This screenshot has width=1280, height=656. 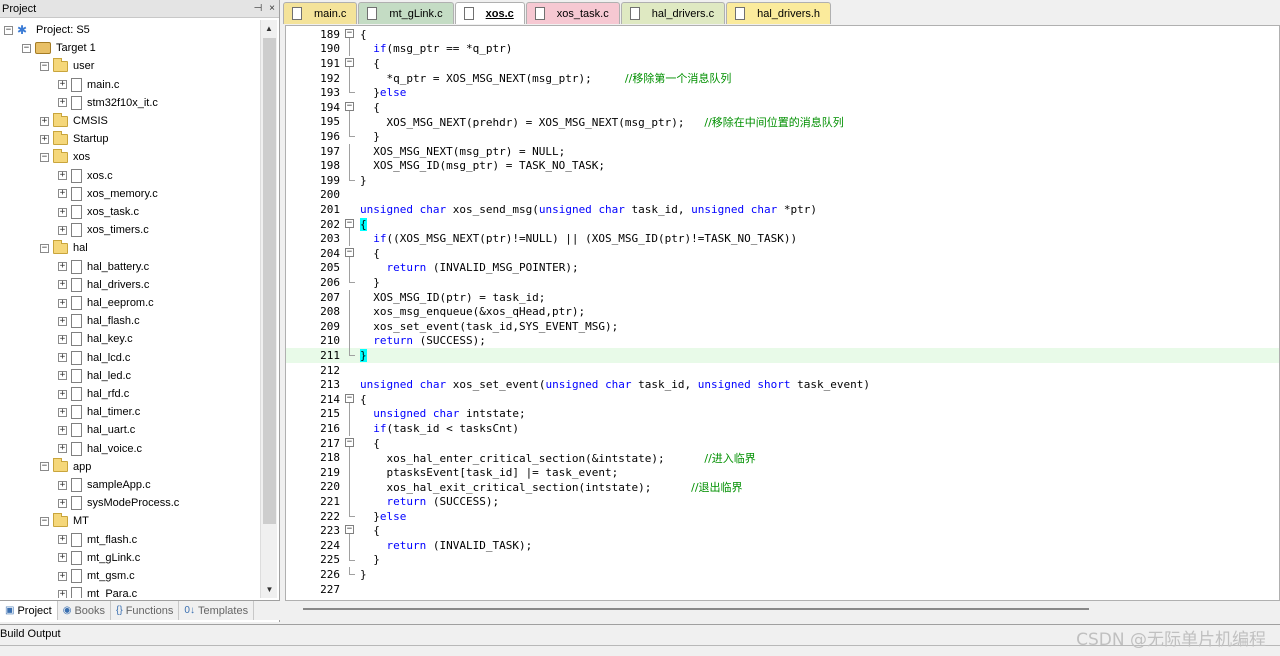 I want to click on tree-item: − ✱ Project: S5, so click(x=47, y=30).